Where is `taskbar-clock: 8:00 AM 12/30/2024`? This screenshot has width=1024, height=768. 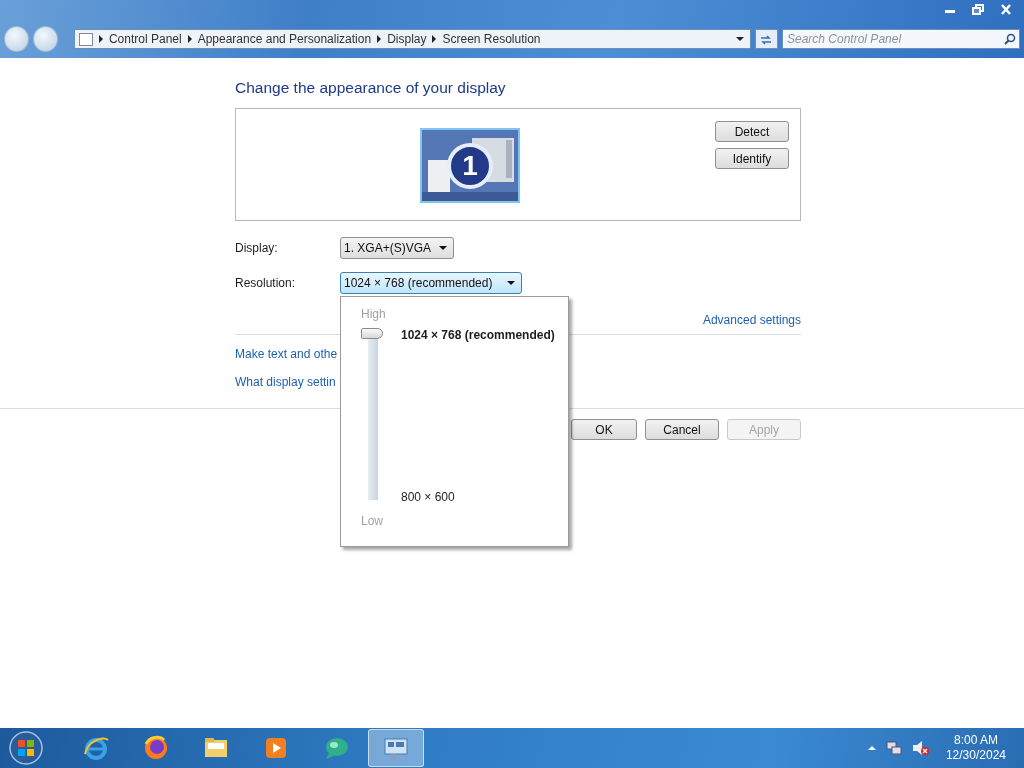
taskbar-clock: 8:00 AM 12/30/2024 is located at coordinates (975, 748).